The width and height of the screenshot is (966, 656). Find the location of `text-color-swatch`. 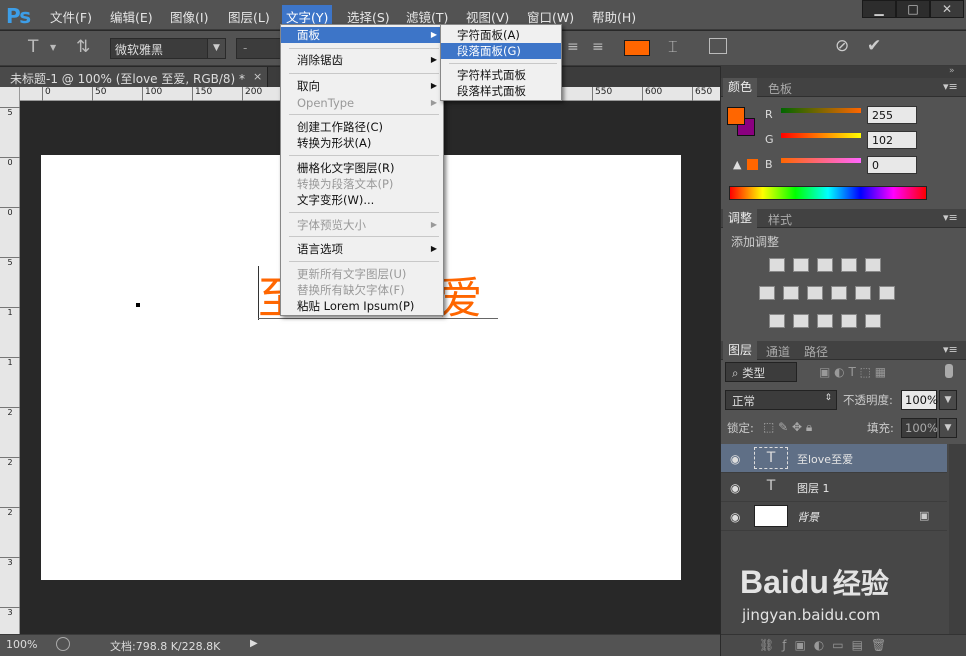

text-color-swatch is located at coordinates (637, 48).